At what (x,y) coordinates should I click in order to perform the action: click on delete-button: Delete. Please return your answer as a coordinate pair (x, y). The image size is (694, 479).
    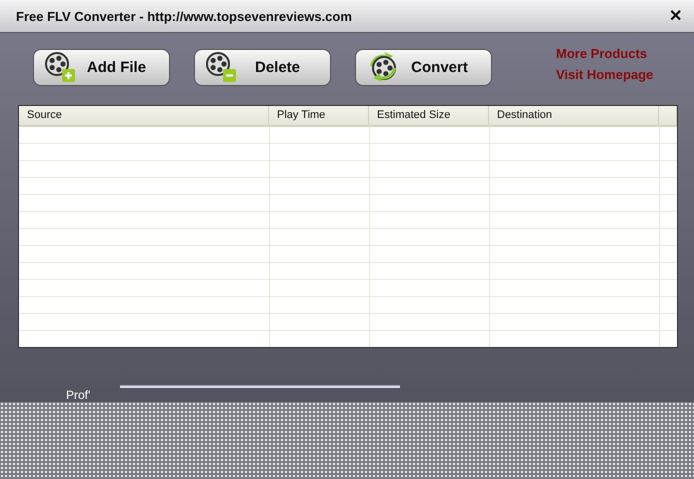
    Looking at the image, I should click on (262, 67).